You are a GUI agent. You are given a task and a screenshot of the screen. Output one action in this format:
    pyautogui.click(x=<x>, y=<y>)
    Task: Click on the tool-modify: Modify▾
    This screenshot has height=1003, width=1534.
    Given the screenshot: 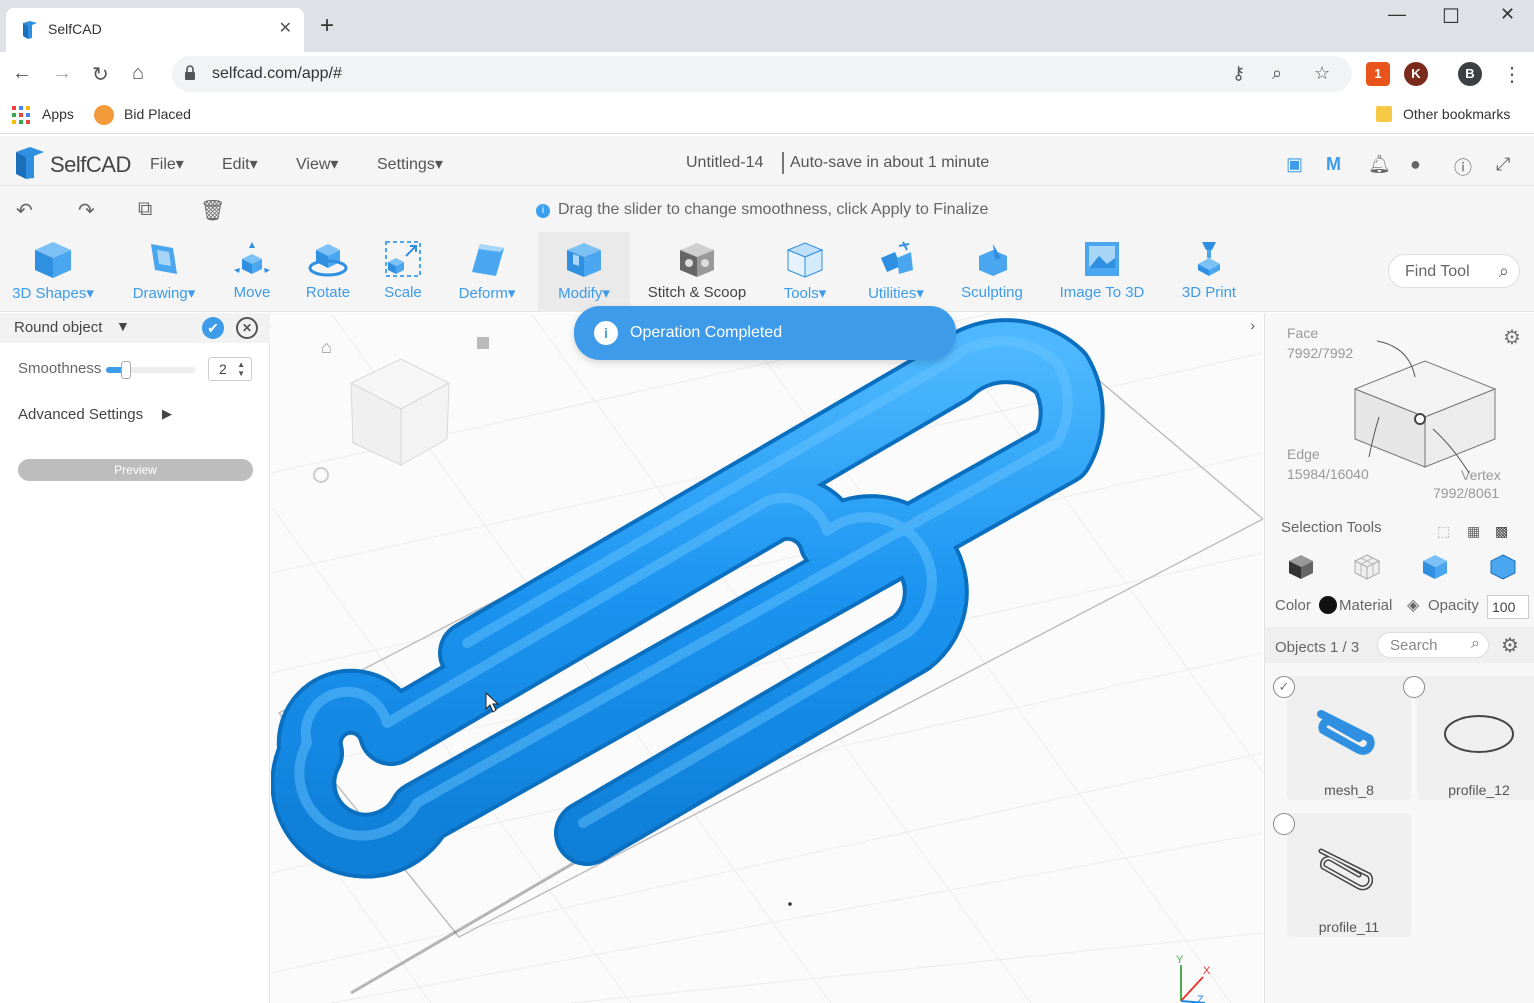 What is the action you would take?
    pyautogui.click(x=584, y=272)
    